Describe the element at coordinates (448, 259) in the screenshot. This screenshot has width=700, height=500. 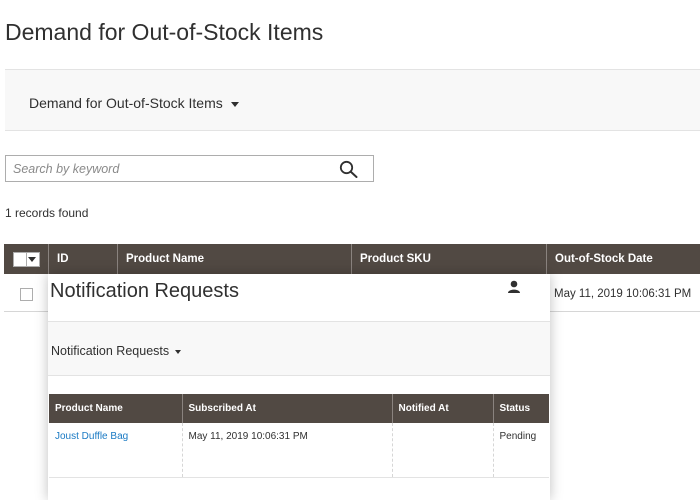
I see `column-header-product-sku: Product SKU` at that location.